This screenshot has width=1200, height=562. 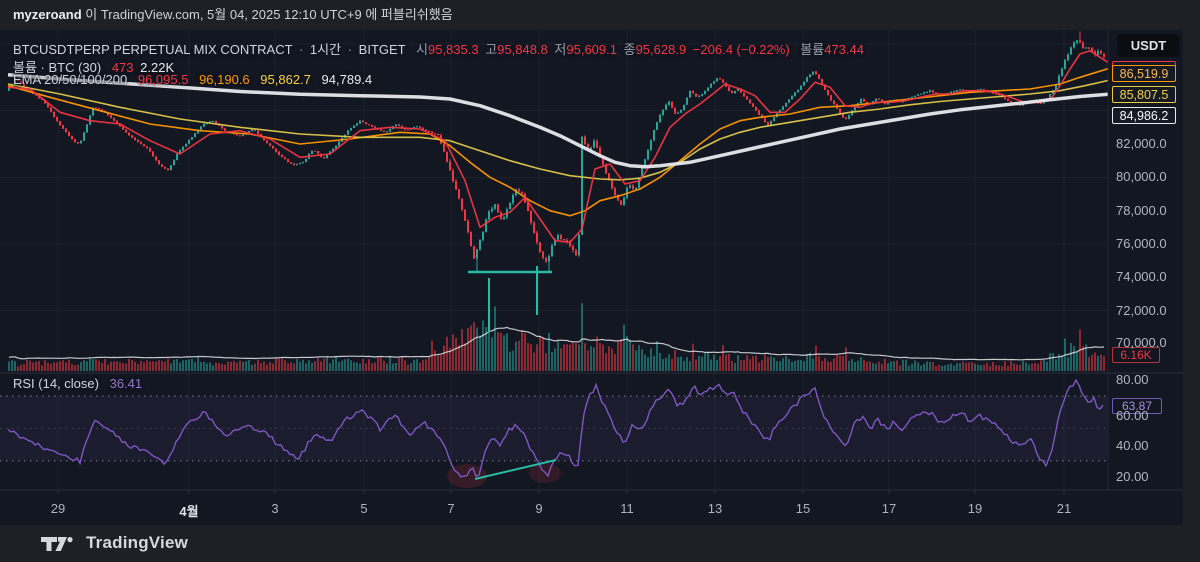 I want to click on time-axis-label: 5, so click(x=364, y=508).